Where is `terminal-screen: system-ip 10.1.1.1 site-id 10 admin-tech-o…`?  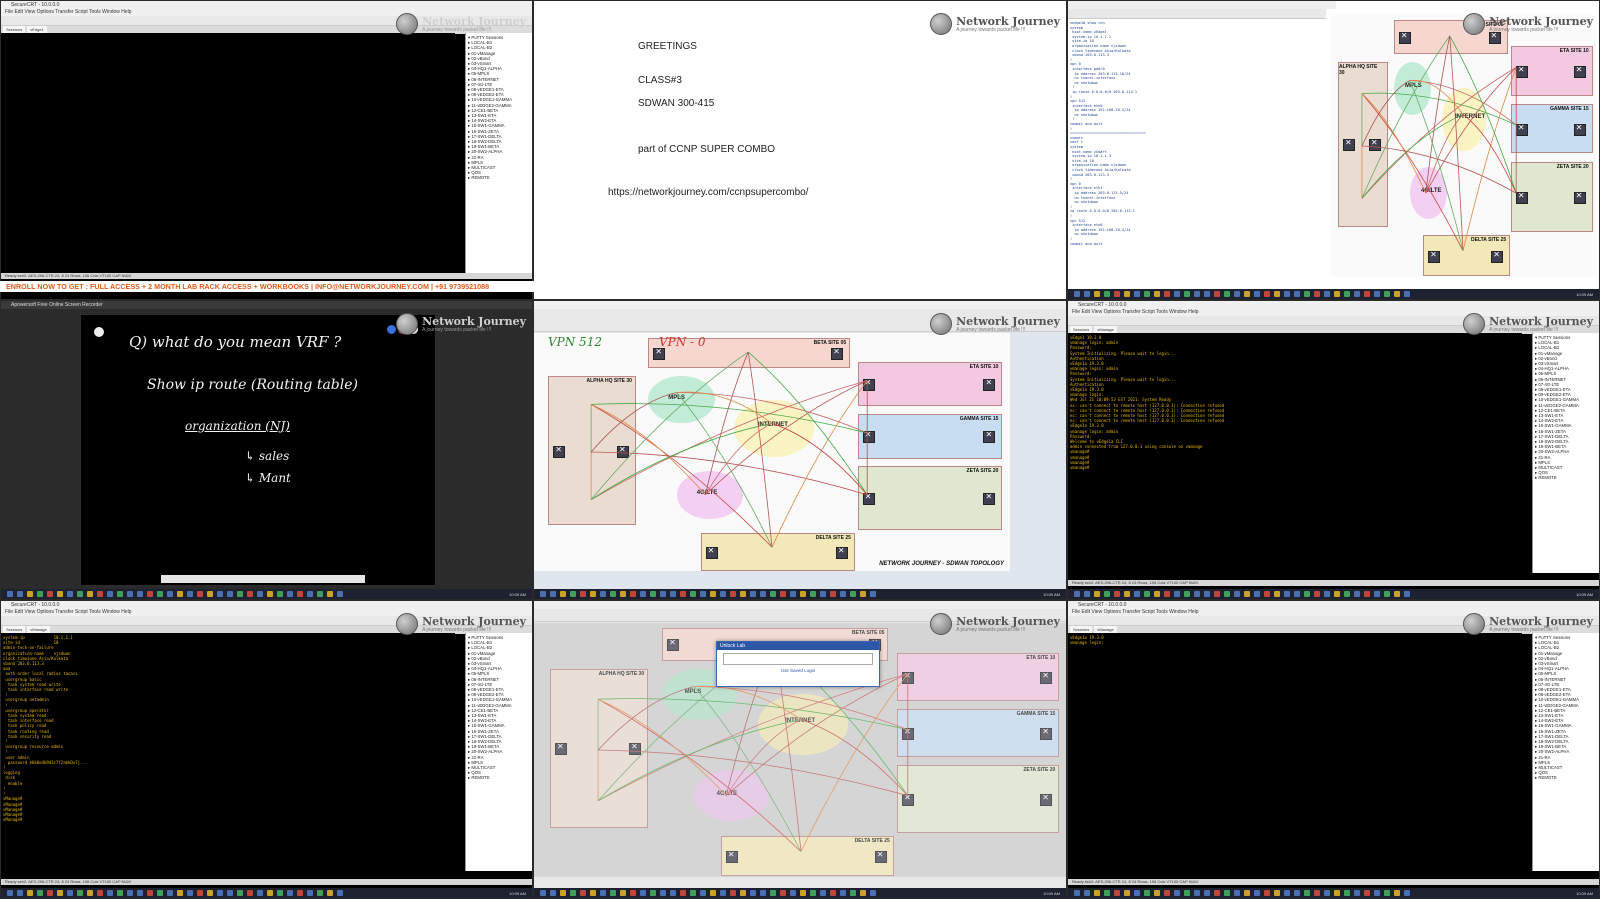
terminal-screen: system-ip 10.1.1.1 site-id 10 admin-tech-o… is located at coordinates (228, 752).